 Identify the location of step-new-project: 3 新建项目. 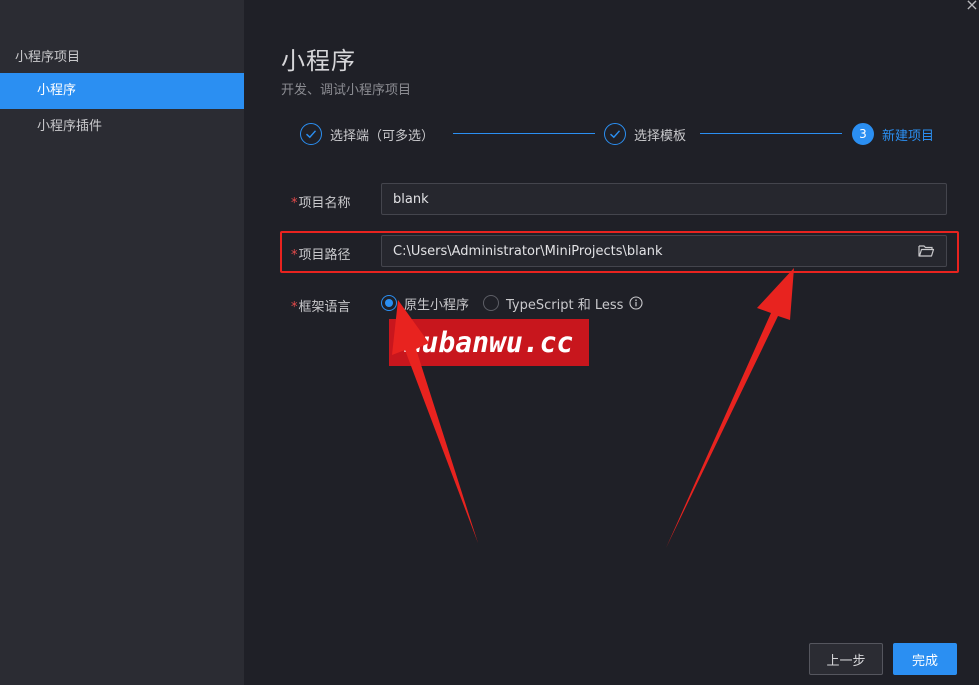
(893, 134).